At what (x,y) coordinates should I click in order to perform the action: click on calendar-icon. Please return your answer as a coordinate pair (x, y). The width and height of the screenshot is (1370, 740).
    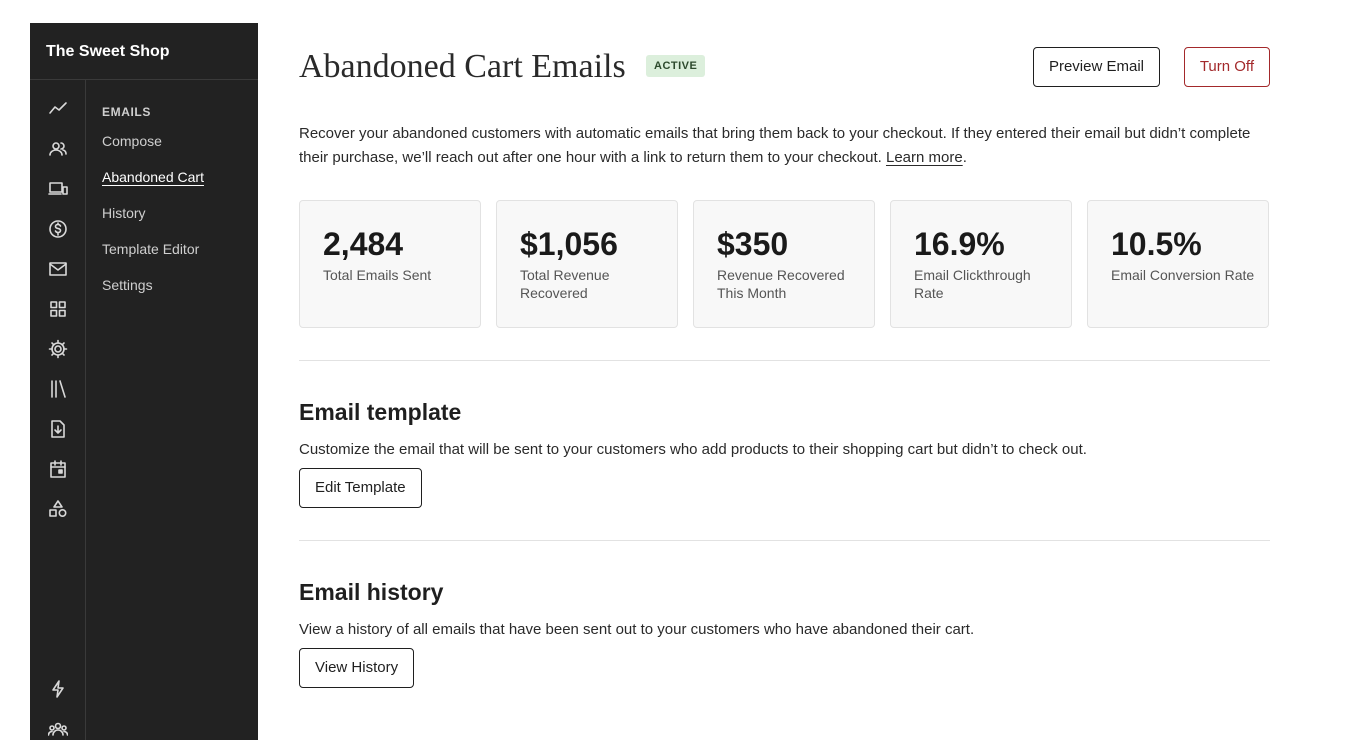
    Looking at the image, I should click on (58, 469).